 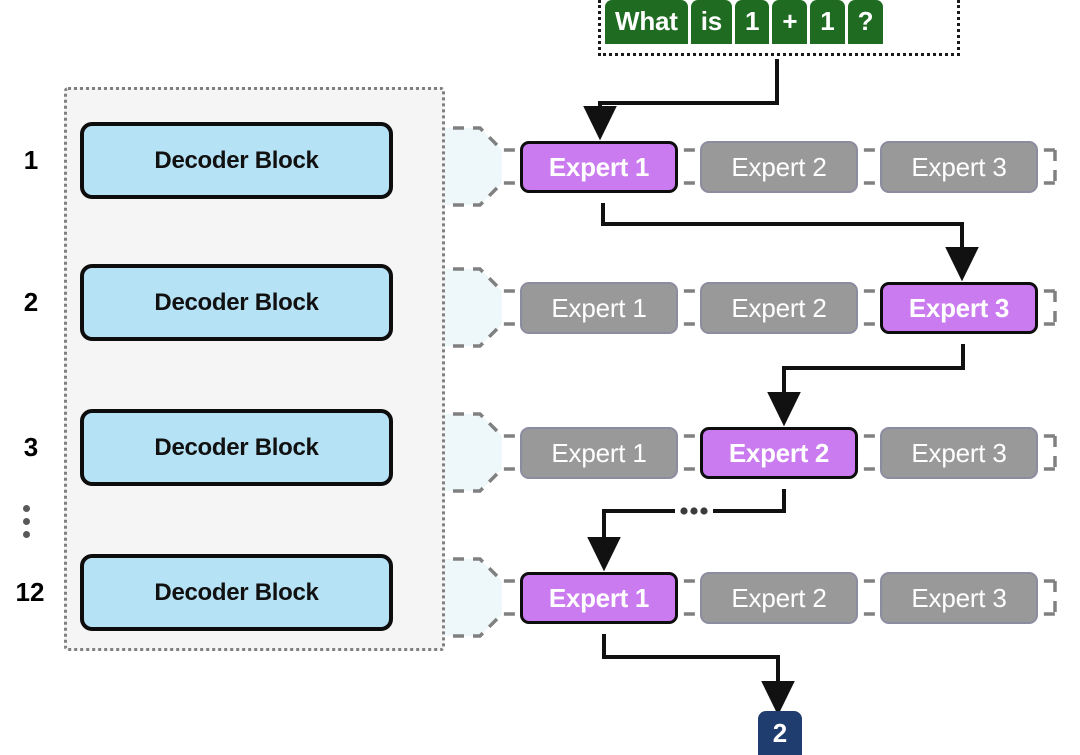 What do you see at coordinates (790, 22) in the screenshot?
I see `prompt-token: +` at bounding box center [790, 22].